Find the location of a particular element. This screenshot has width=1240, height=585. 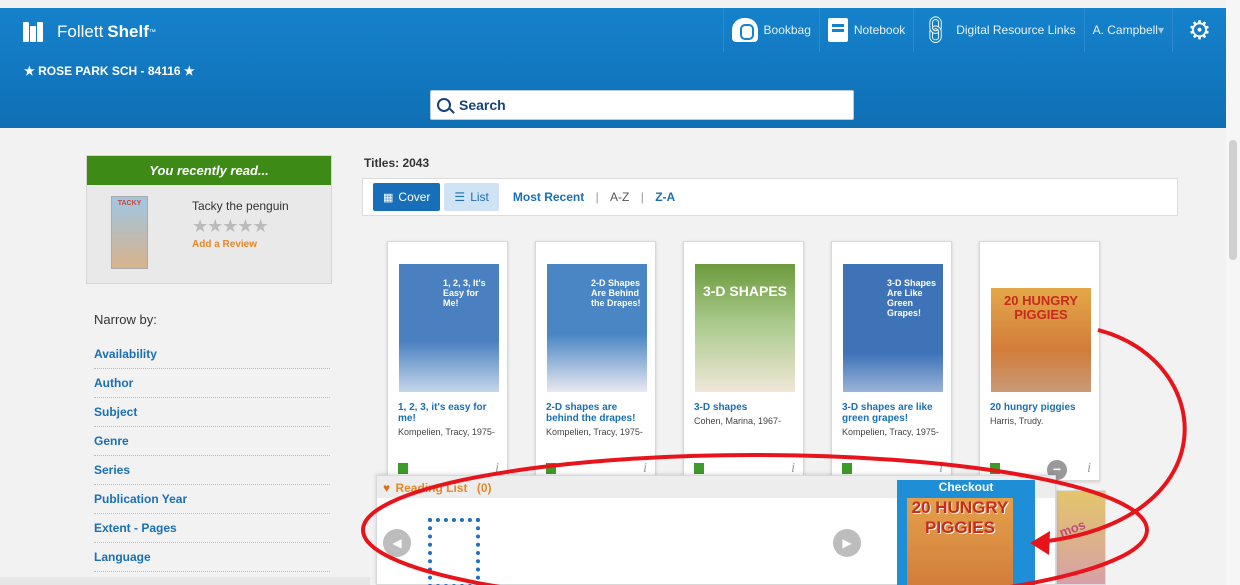

titles-count: Titles: 2043 is located at coordinates (397, 163).